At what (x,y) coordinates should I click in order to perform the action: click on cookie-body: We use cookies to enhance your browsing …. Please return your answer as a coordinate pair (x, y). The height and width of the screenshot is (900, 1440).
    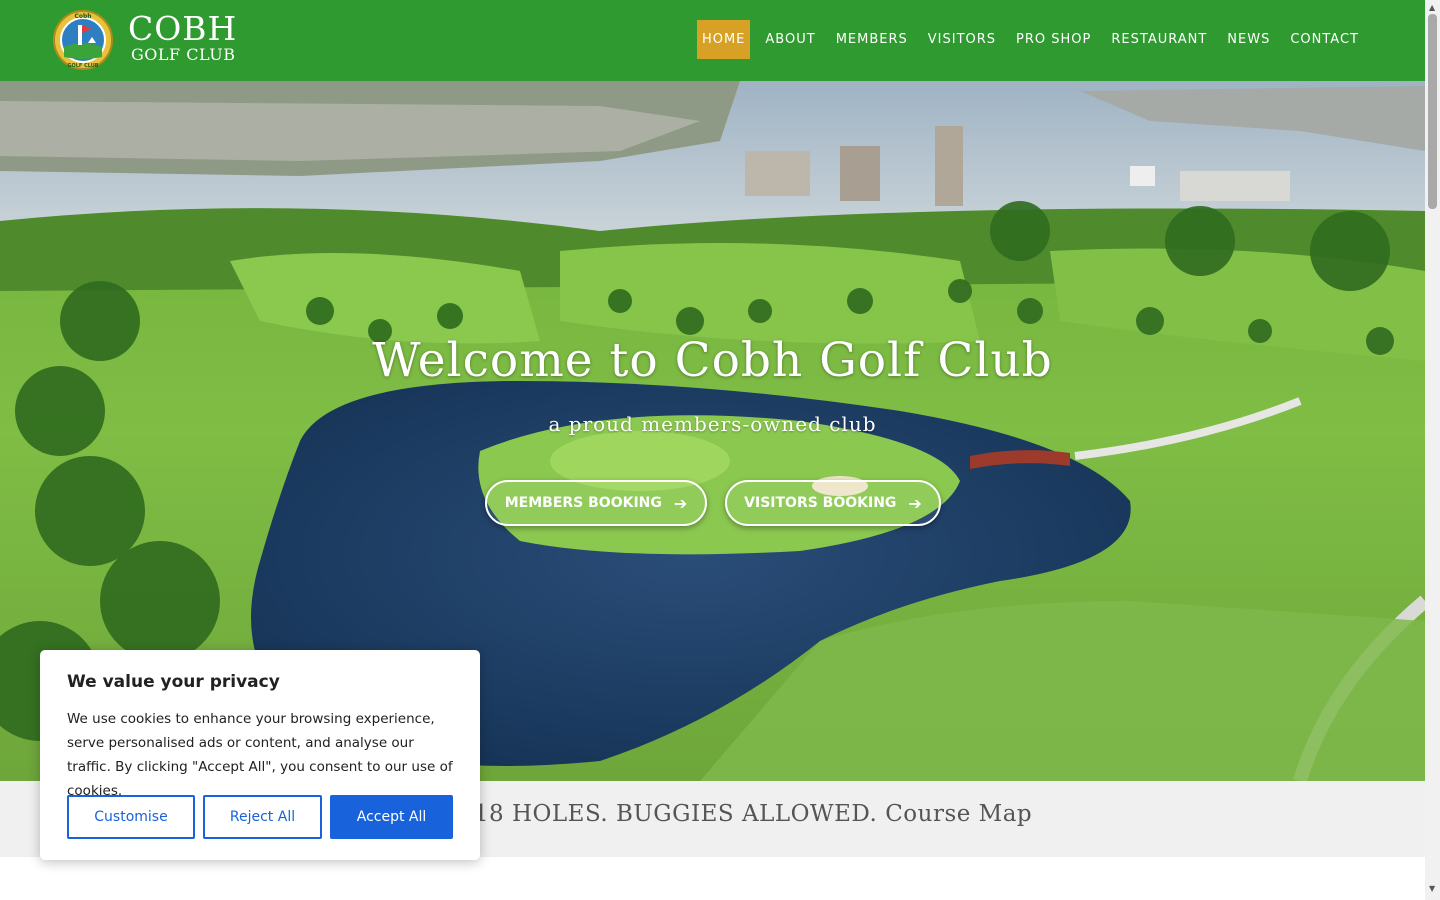
    Looking at the image, I should click on (260, 755).